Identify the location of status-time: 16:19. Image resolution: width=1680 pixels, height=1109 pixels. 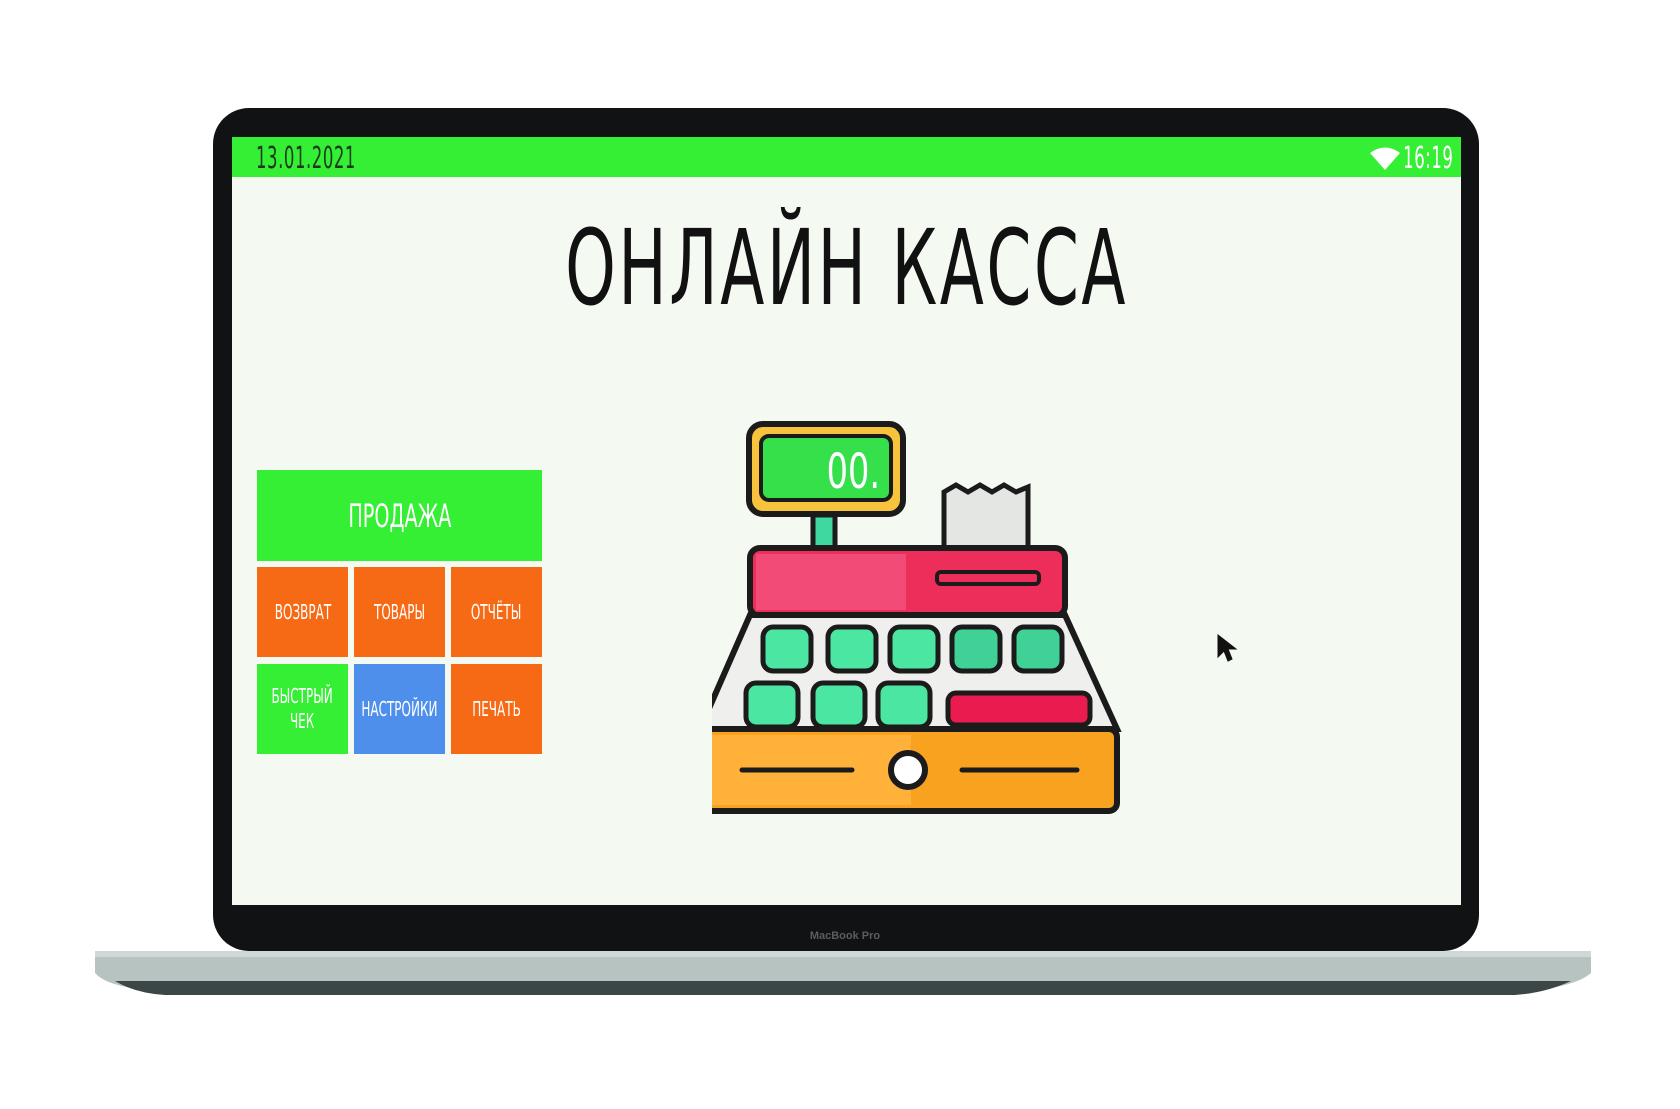
(1427, 158).